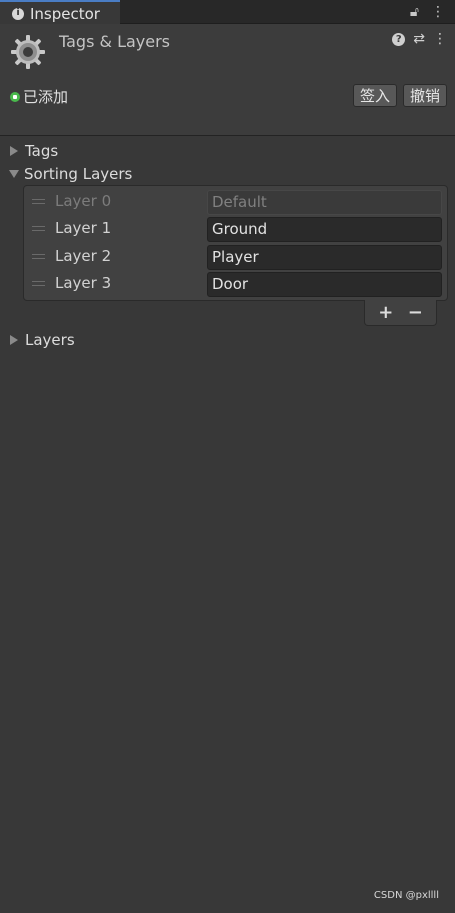 The image size is (455, 913). I want to click on layer-name-field: Player, so click(324, 257).